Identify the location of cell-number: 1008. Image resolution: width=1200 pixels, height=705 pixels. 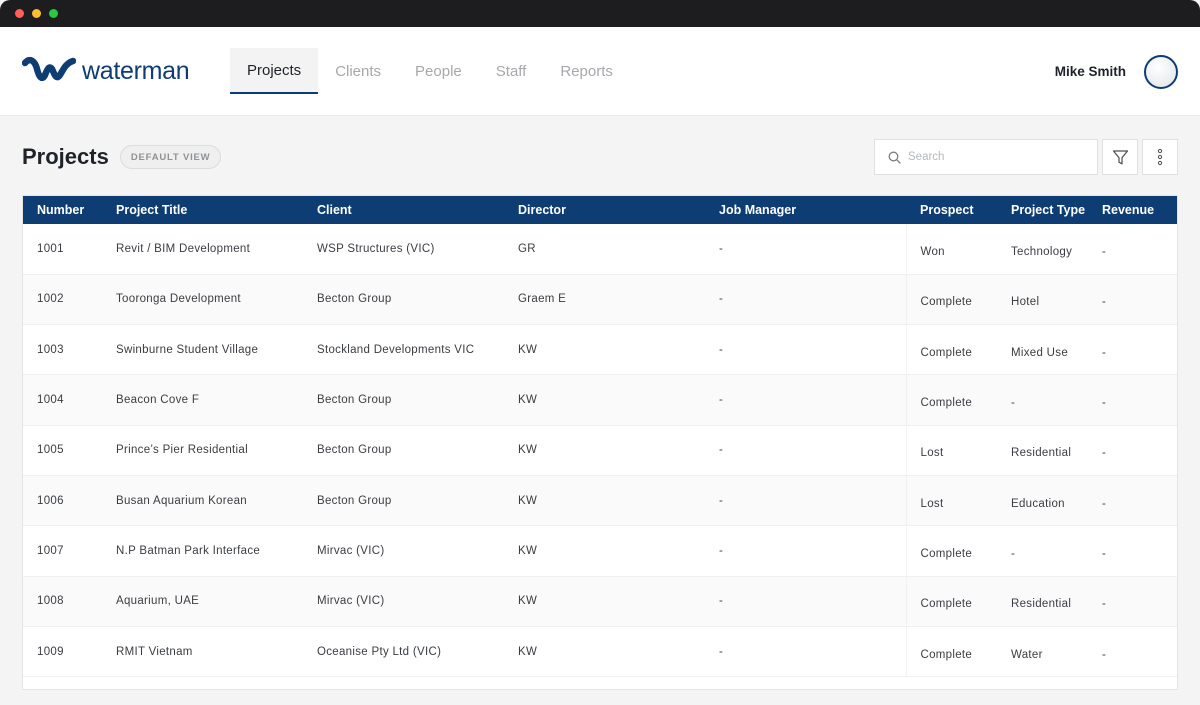
(62, 601).